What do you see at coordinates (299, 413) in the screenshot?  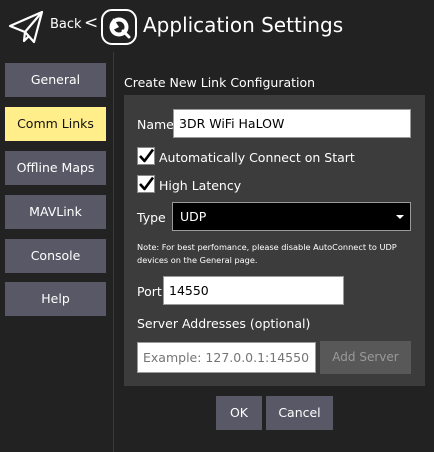 I see `cancel-button: Cancel` at bounding box center [299, 413].